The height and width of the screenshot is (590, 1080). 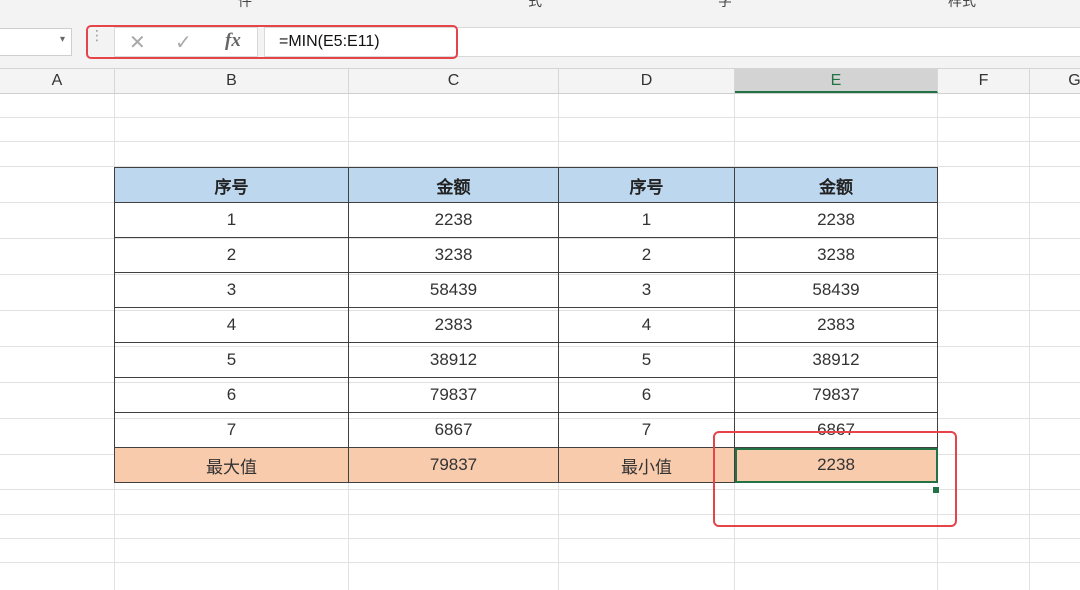 I want to click on column-header-c: C, so click(x=454, y=81).